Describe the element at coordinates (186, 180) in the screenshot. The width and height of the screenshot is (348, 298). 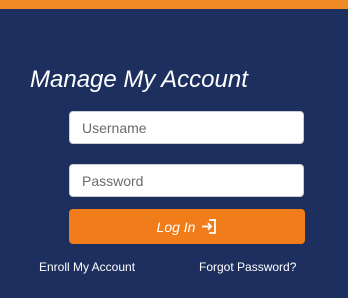
I see `password-input` at that location.